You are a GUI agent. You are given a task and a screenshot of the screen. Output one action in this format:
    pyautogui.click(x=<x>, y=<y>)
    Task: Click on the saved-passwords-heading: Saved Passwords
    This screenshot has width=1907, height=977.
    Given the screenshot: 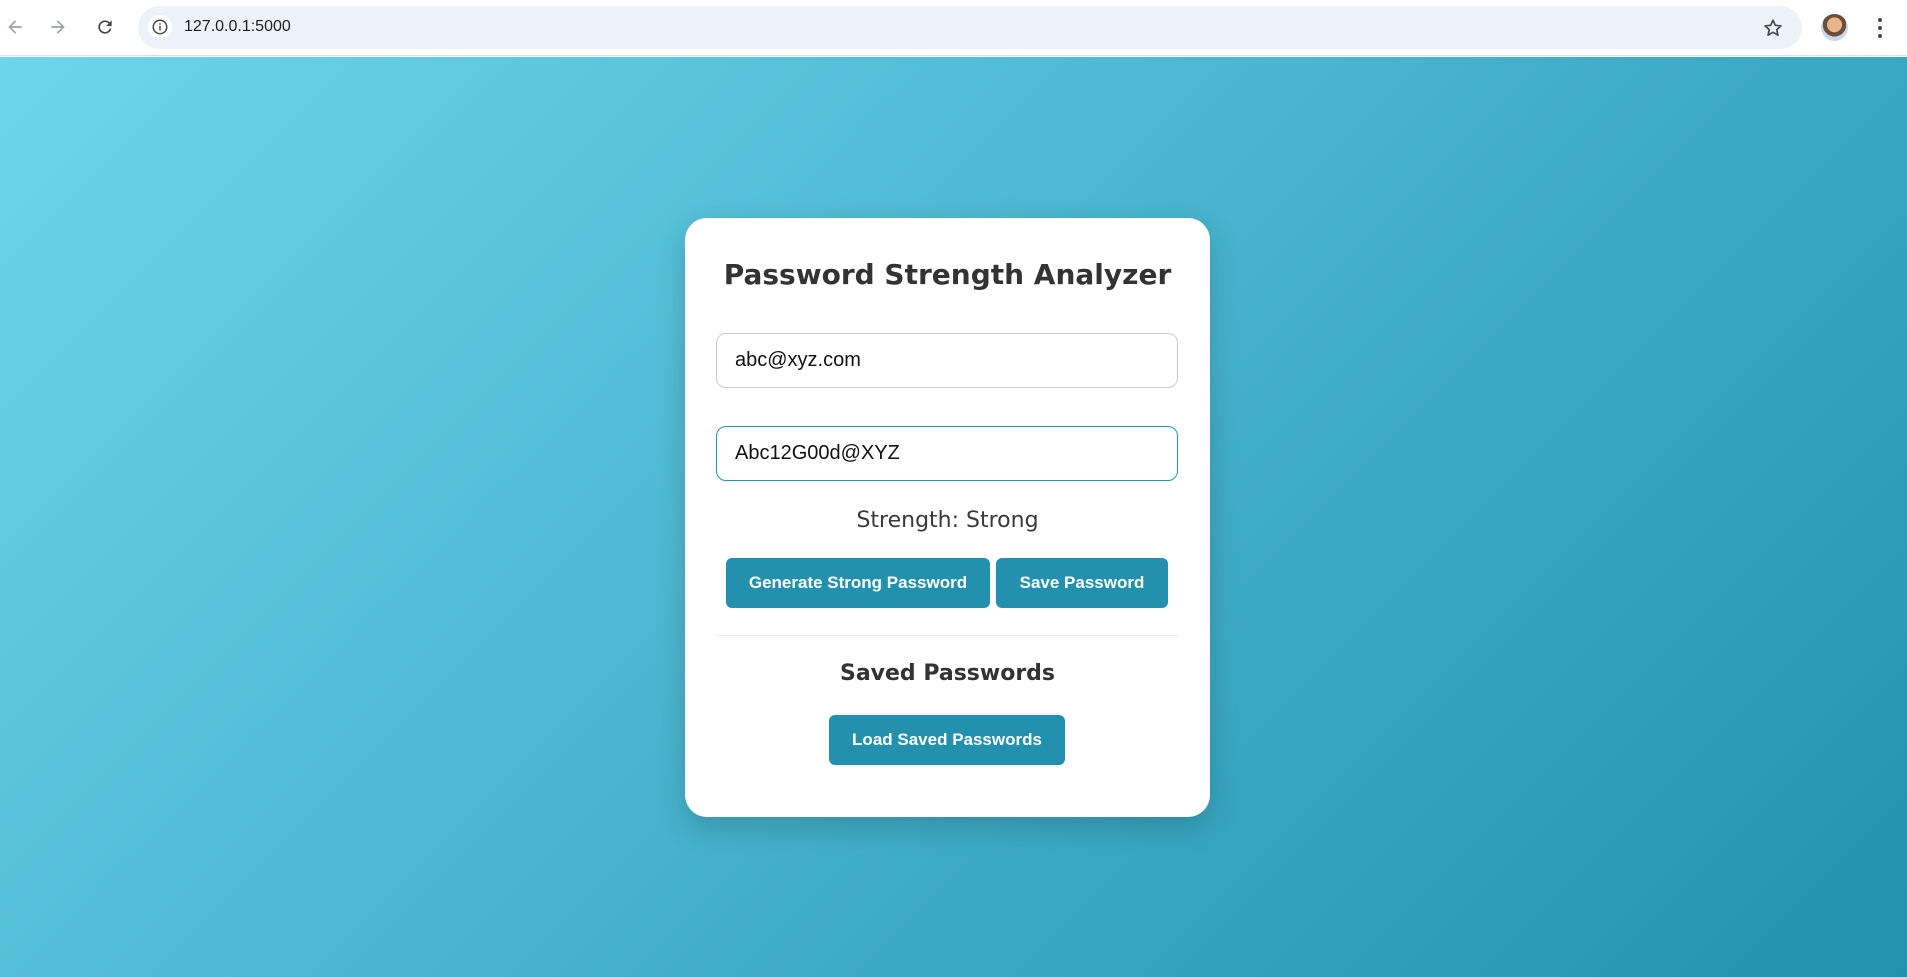 What is the action you would take?
    pyautogui.click(x=947, y=673)
    